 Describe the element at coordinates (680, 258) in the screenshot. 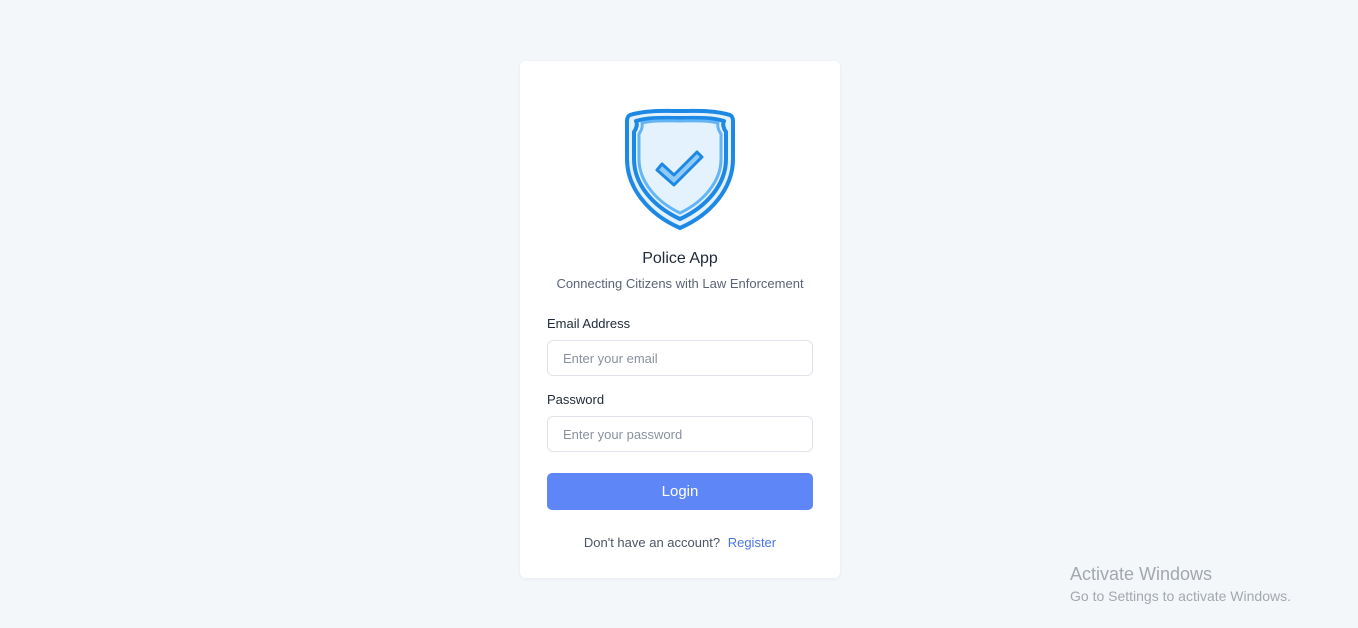

I see `app-title: Police App` at that location.